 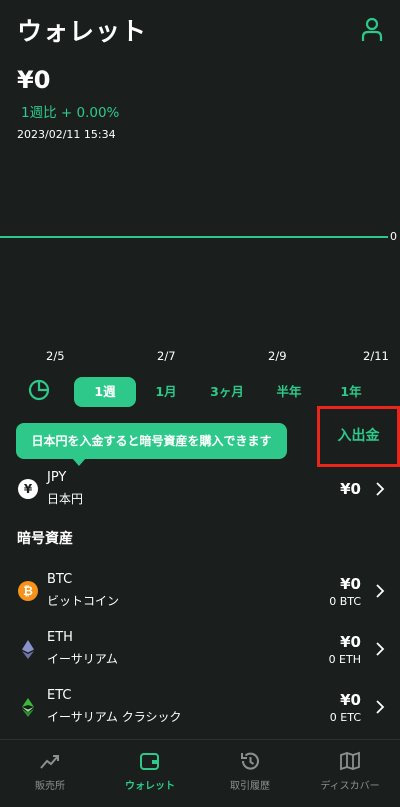 What do you see at coordinates (149, 761) in the screenshot?
I see `wallet-icon` at bounding box center [149, 761].